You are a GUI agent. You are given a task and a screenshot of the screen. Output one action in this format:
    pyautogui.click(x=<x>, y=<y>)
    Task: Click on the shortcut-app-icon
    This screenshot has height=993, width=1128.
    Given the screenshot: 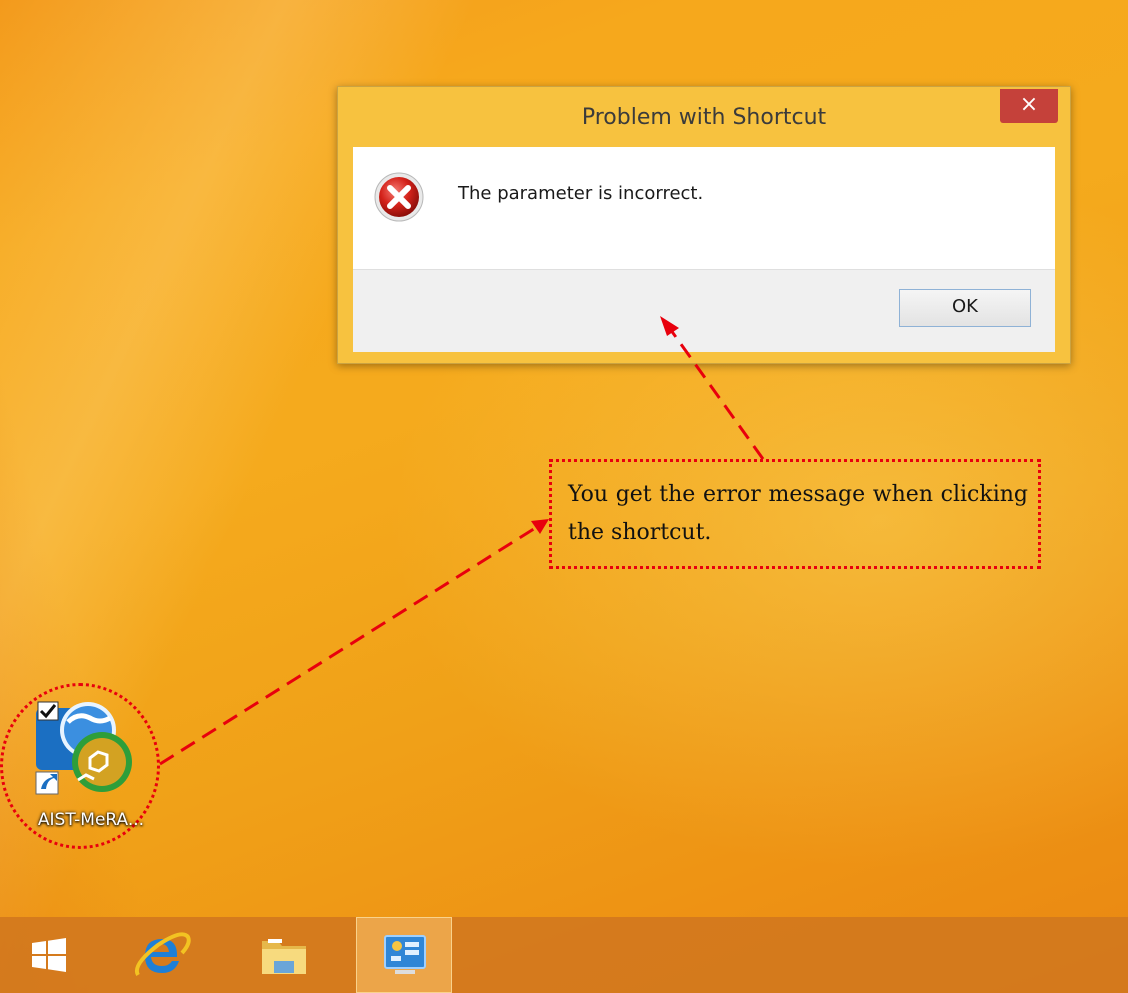 What is the action you would take?
    pyautogui.click(x=83, y=748)
    